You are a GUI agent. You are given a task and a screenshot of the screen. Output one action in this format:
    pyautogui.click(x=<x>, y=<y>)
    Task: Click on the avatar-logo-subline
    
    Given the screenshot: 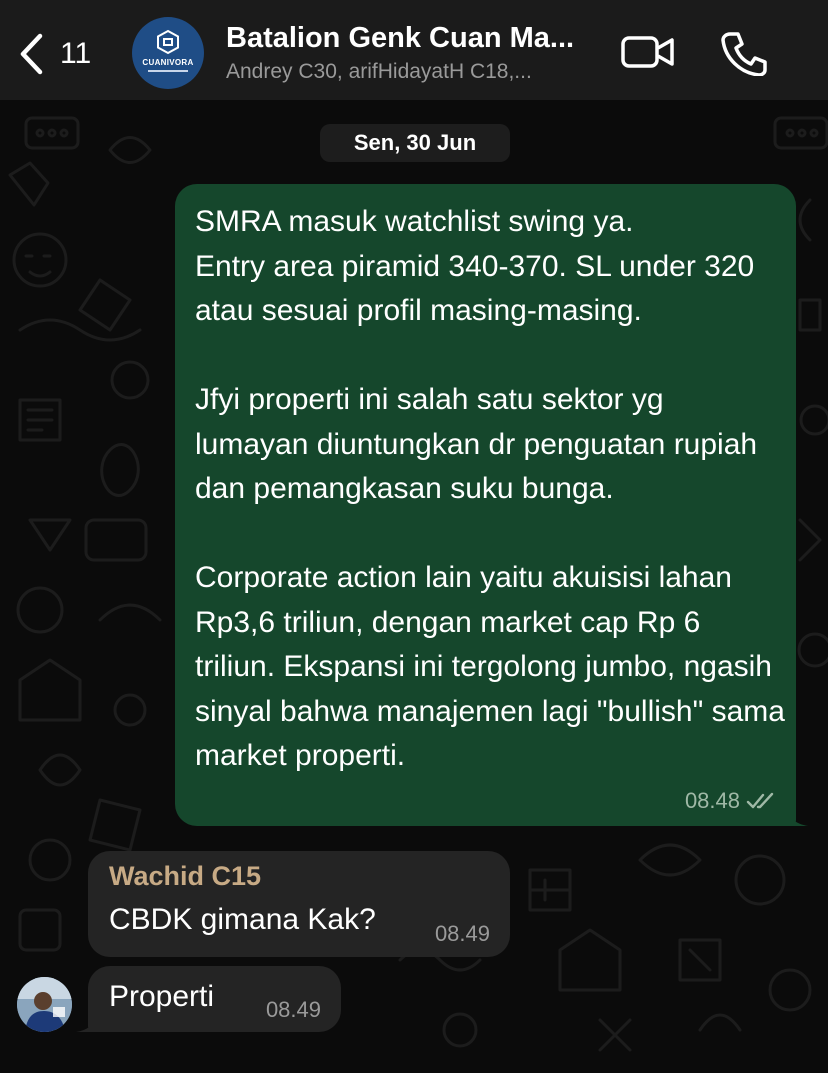 What is the action you would take?
    pyautogui.click(x=168, y=71)
    